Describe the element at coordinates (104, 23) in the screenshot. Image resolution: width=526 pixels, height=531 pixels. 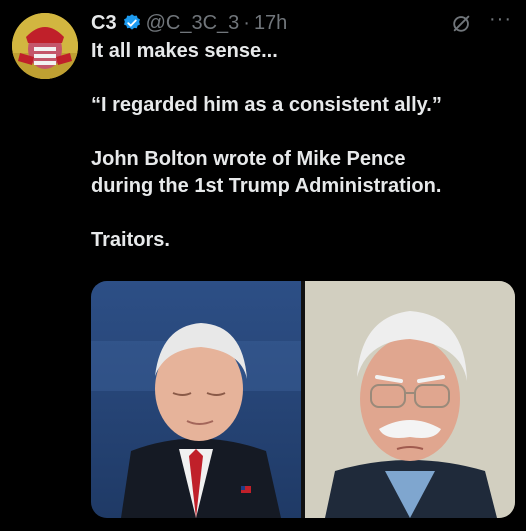
I see `display-name: C3` at that location.